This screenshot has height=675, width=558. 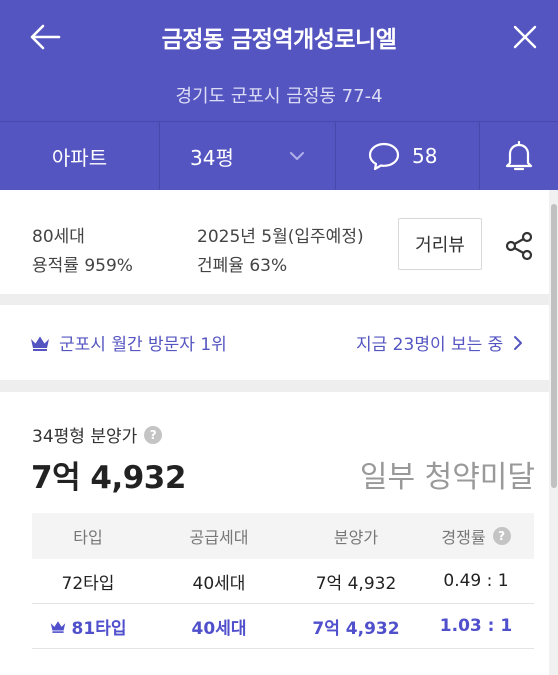 I want to click on bell-icon, so click(x=519, y=155).